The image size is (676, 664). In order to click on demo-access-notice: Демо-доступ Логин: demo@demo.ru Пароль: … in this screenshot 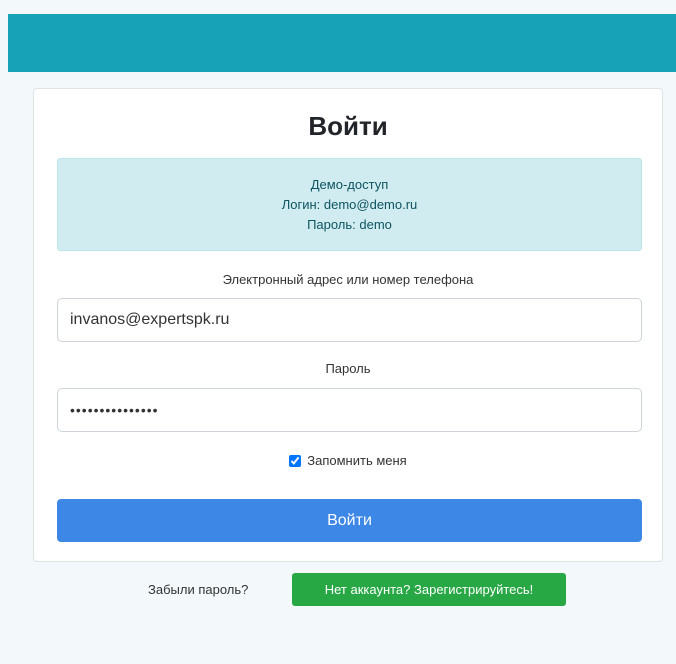, I will do `click(349, 204)`.